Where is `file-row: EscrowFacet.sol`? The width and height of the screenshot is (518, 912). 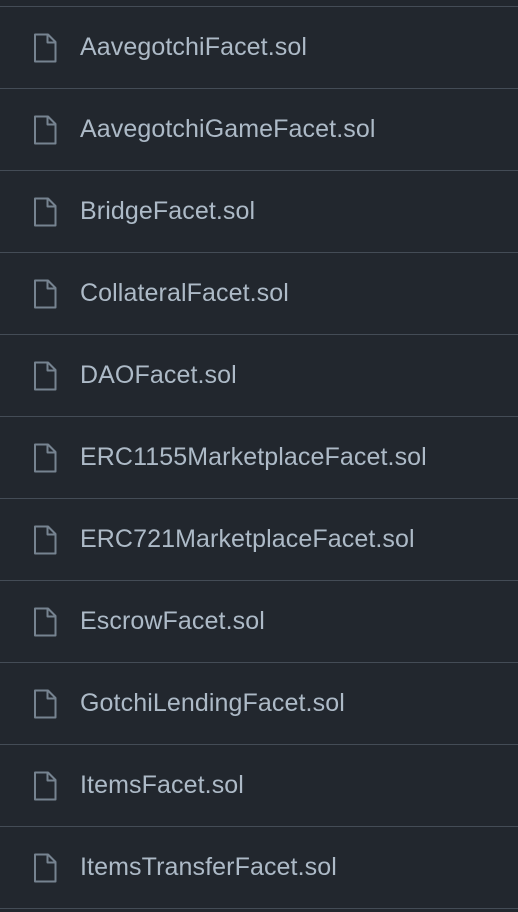 file-row: EscrowFacet.sol is located at coordinates (259, 622).